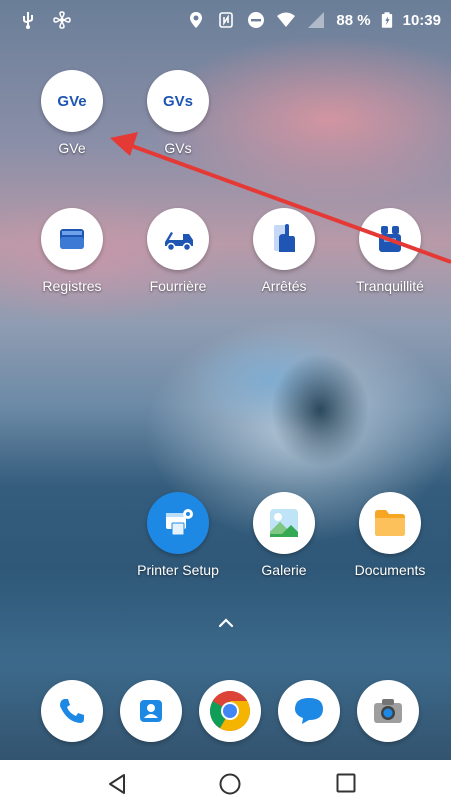 The image size is (451, 812). What do you see at coordinates (117, 784) in the screenshot?
I see `back-icon` at bounding box center [117, 784].